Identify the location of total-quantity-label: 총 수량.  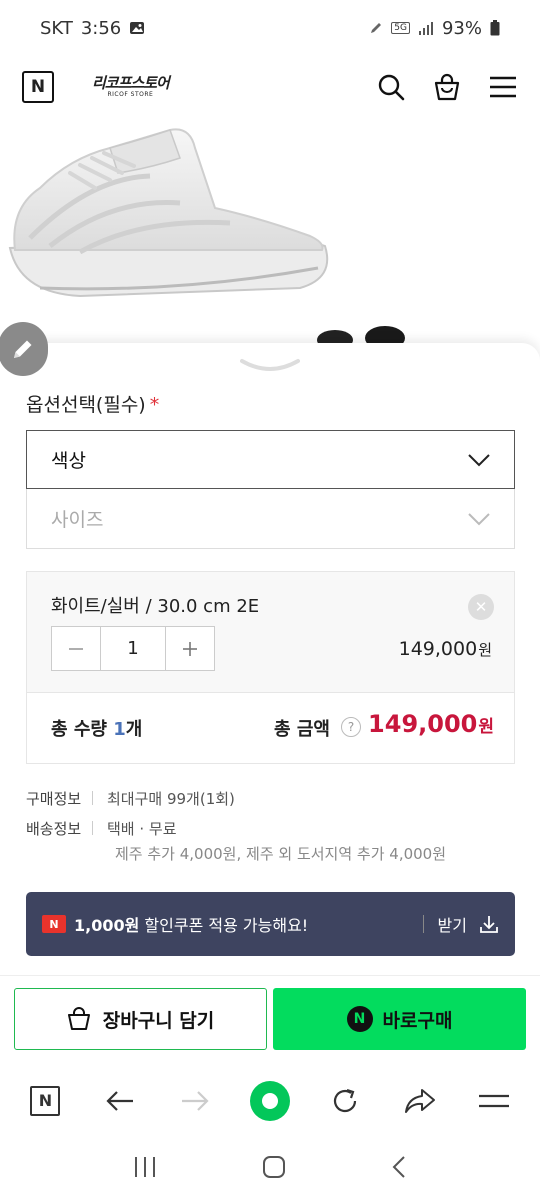
(79, 729).